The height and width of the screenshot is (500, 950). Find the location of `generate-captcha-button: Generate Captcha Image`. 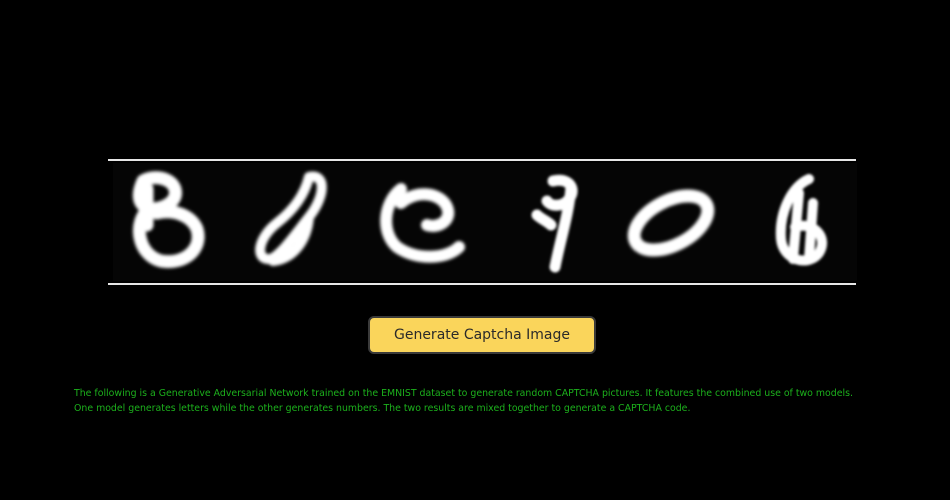

generate-captcha-button: Generate Captcha Image is located at coordinates (482, 335).